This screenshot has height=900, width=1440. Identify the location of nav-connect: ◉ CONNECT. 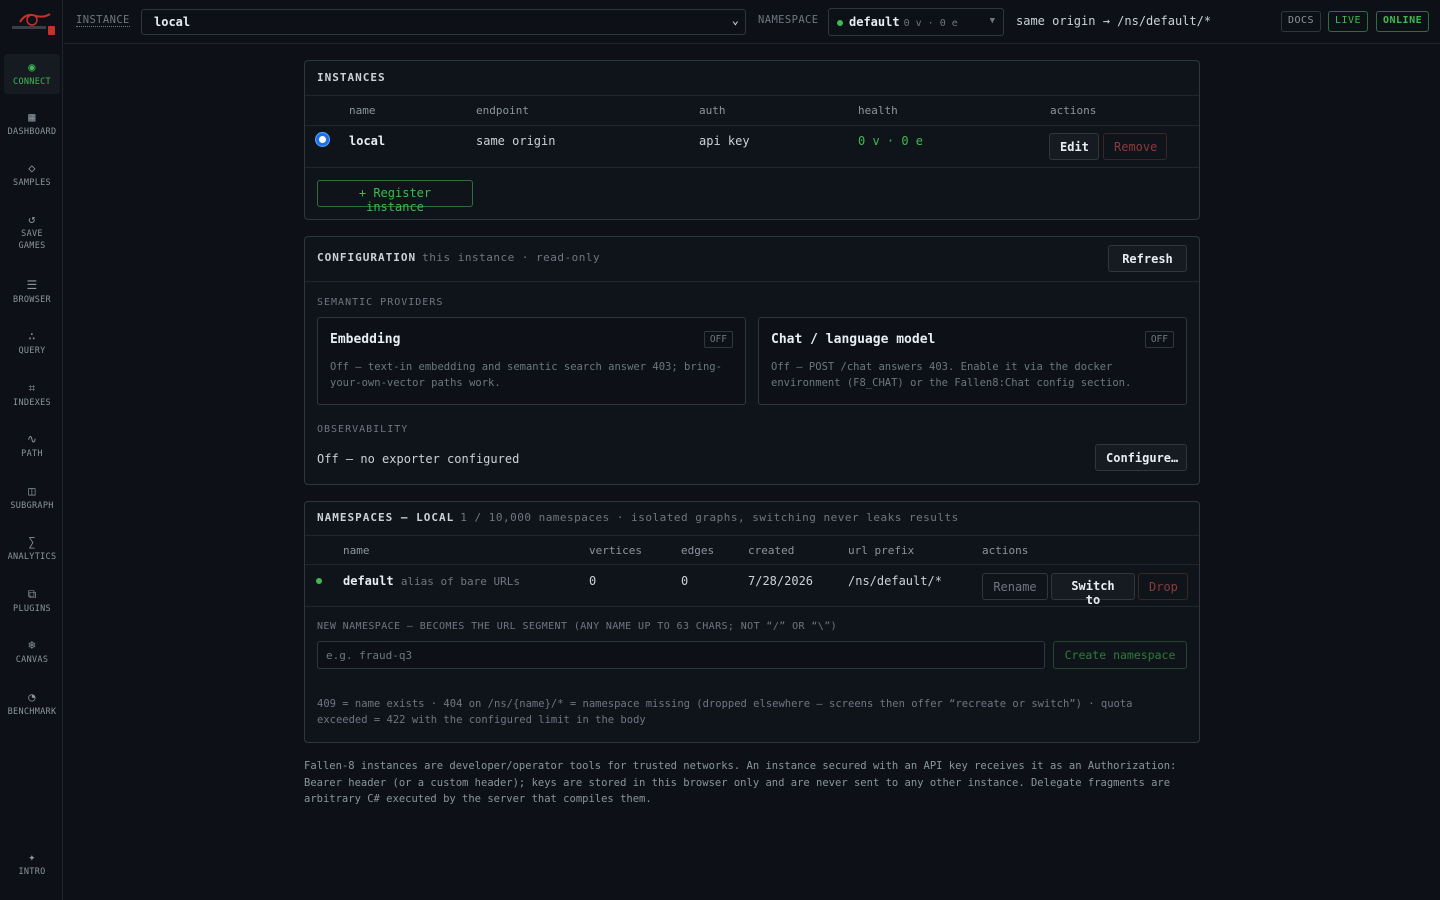
(32, 74).